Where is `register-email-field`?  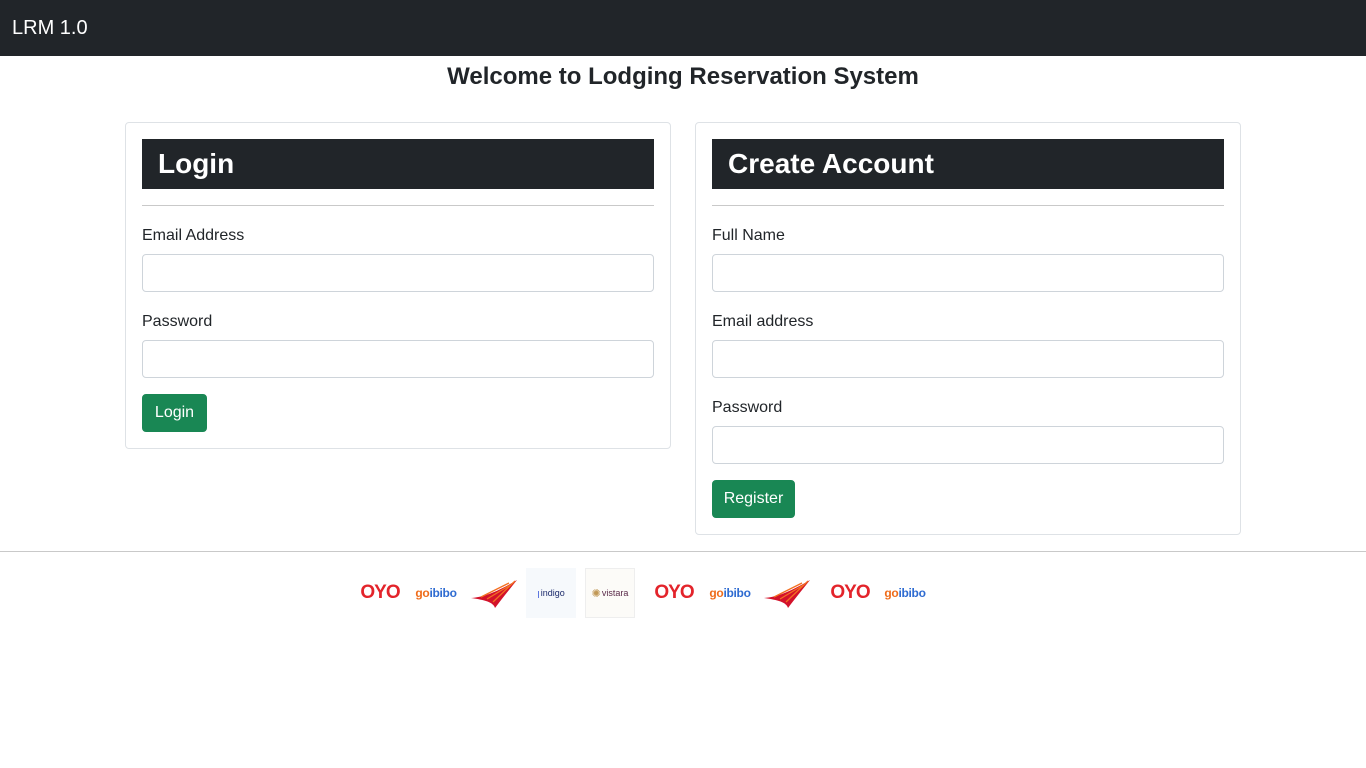
register-email-field is located at coordinates (968, 359).